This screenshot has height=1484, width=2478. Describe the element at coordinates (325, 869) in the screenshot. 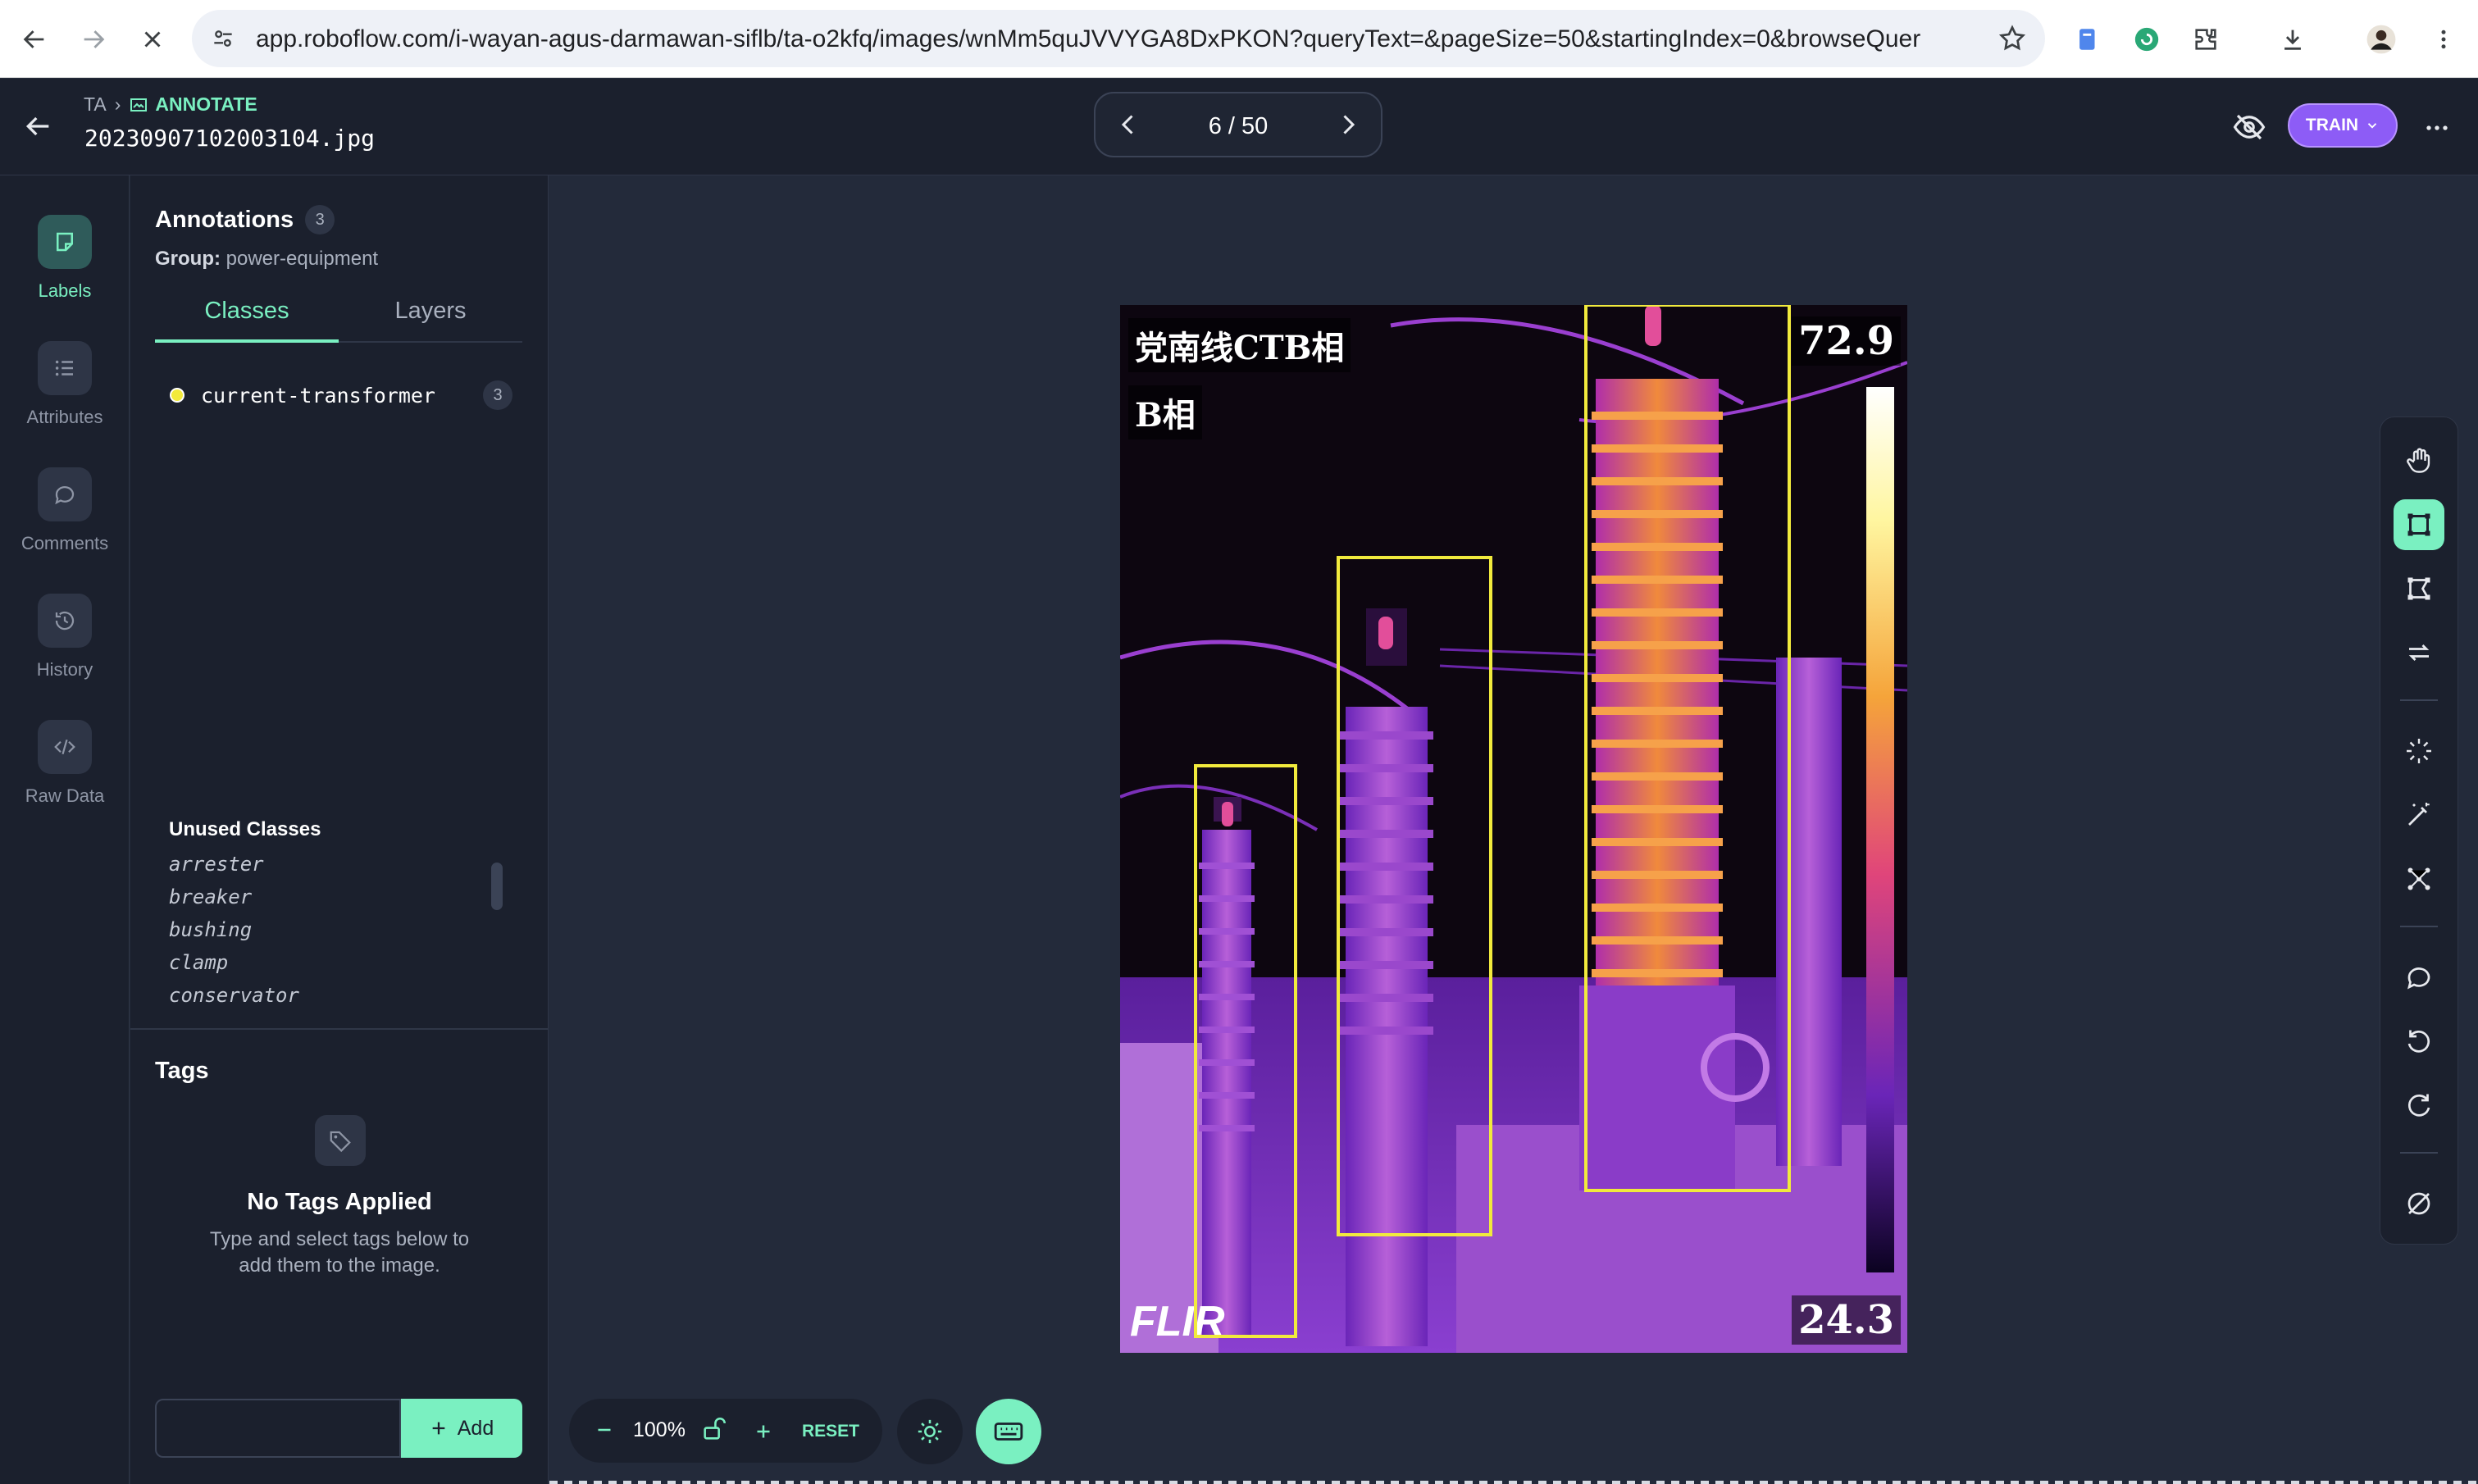

I see `unused-class-item: arrester` at that location.